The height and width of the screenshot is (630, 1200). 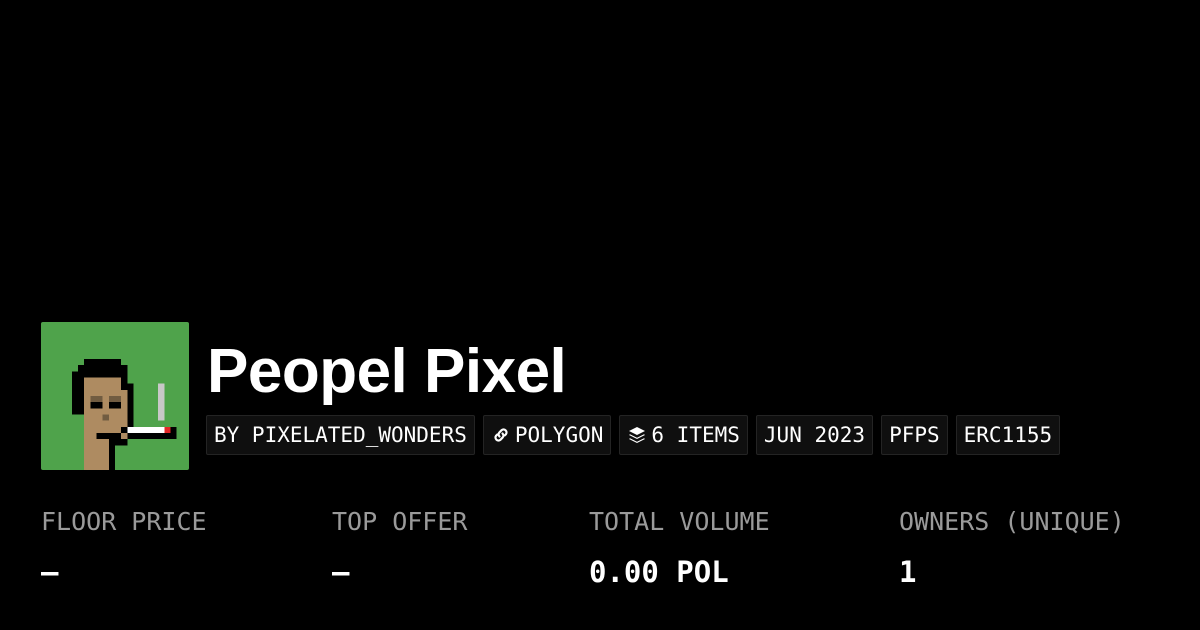 What do you see at coordinates (387, 371) in the screenshot?
I see `collection-title: Peopel Pixel` at bounding box center [387, 371].